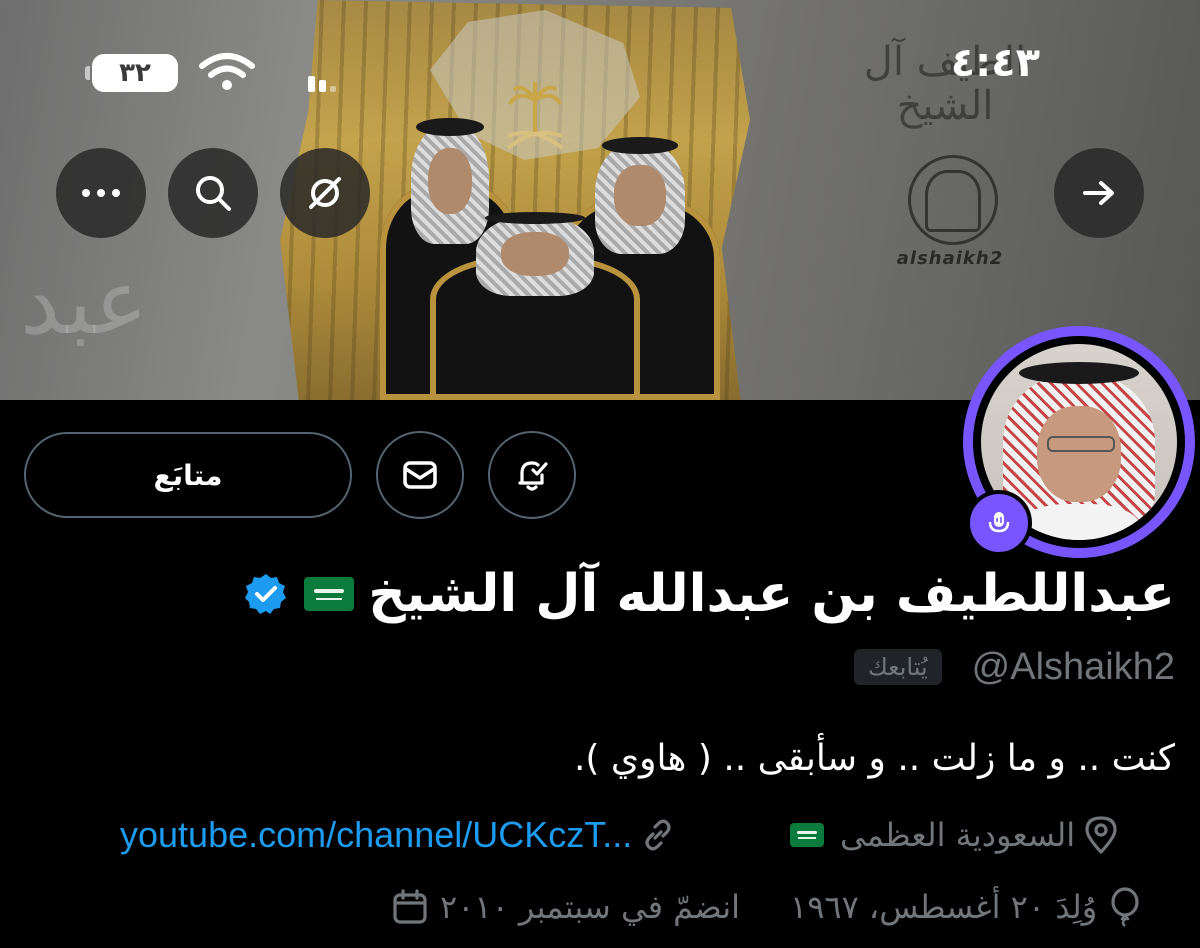  I want to click on spaces-microphone-icon, so click(999, 522).